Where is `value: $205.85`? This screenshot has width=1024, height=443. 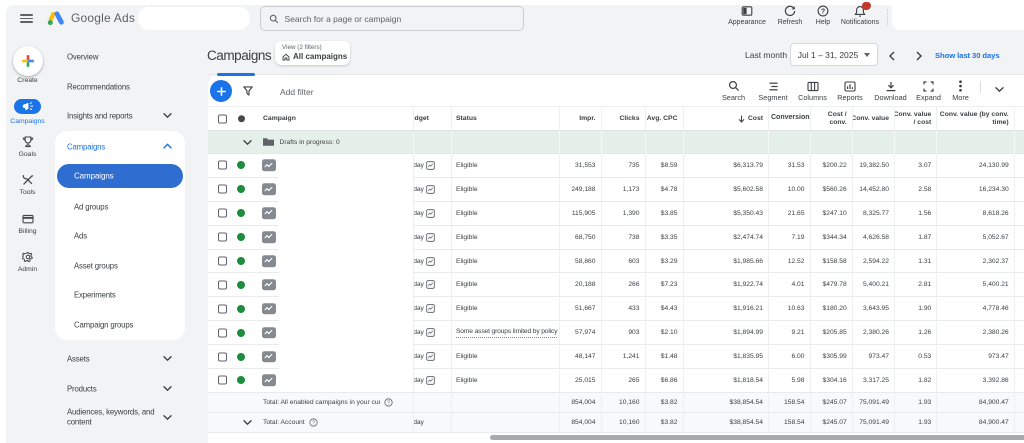 value: $205.85 is located at coordinates (834, 333).